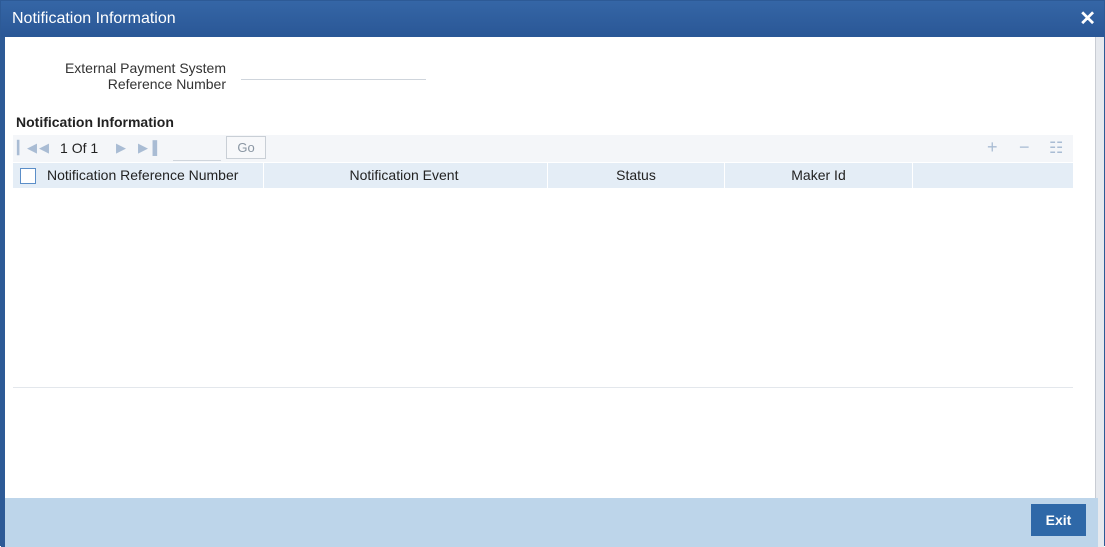 The image size is (1105, 547). I want to click on left-border, so click(3, 292).